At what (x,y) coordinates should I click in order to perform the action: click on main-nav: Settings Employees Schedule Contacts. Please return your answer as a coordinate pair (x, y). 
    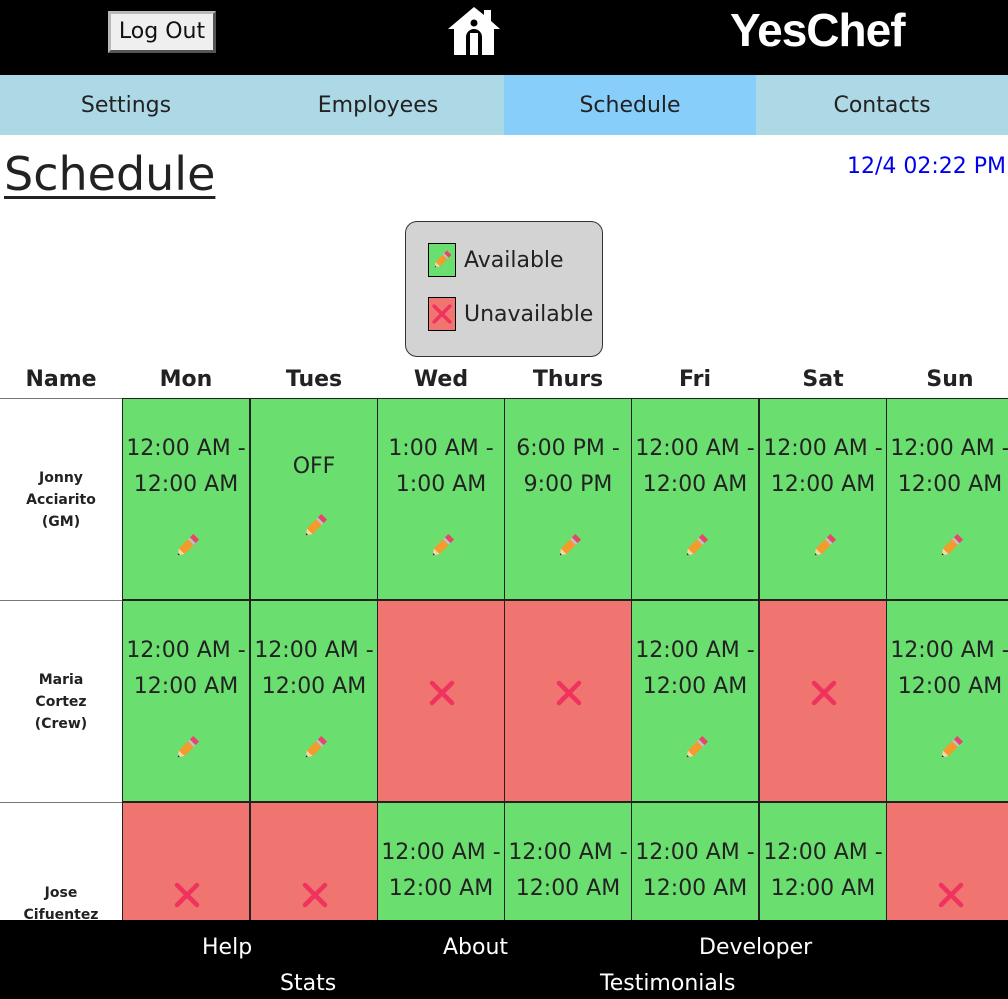
    Looking at the image, I should click on (504, 105).